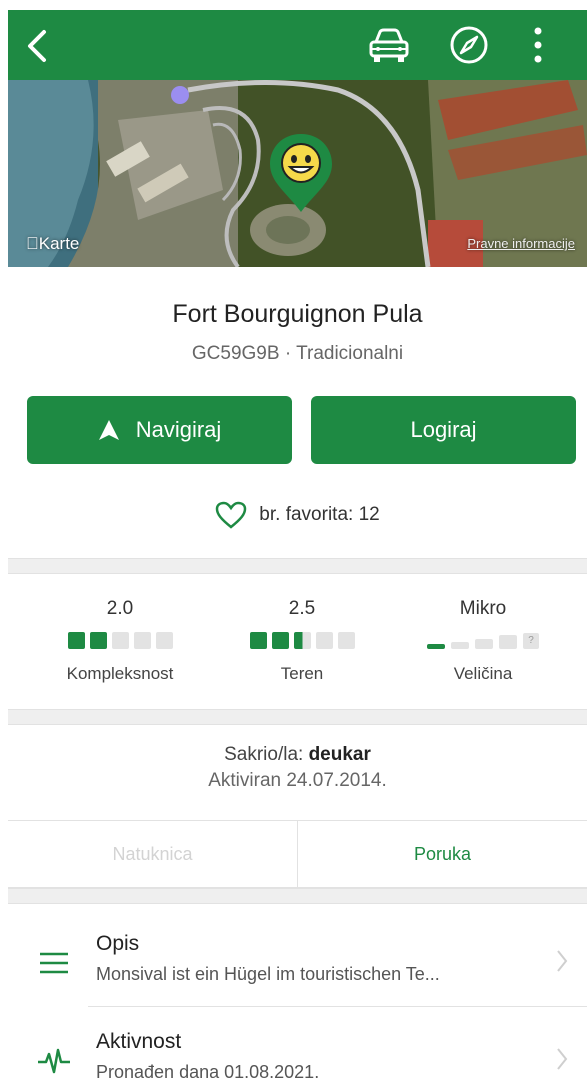 Image resolution: width=587 pixels, height=1083 pixels. What do you see at coordinates (538, 45) in the screenshot?
I see `more-vertical-icon` at bounding box center [538, 45].